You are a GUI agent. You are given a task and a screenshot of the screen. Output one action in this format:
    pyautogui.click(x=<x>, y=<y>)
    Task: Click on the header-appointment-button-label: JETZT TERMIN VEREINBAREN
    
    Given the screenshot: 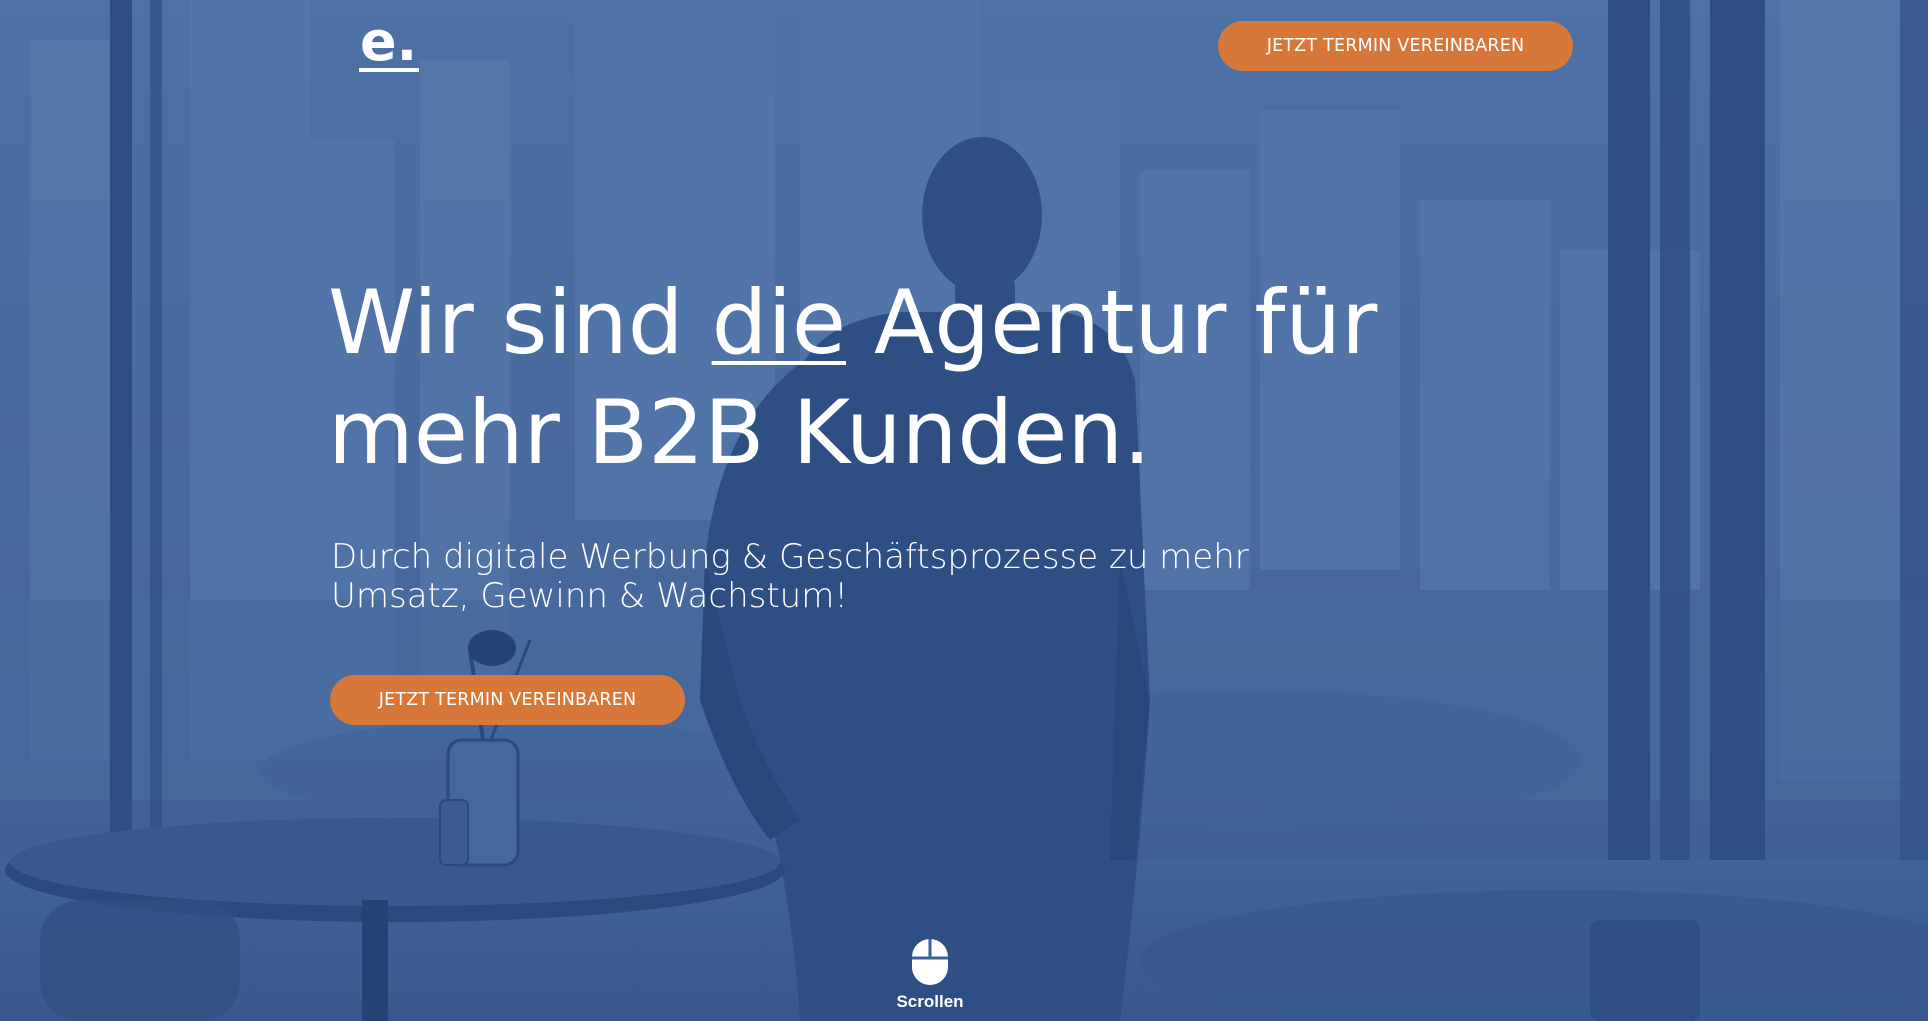 What is the action you would take?
    pyautogui.click(x=1395, y=46)
    